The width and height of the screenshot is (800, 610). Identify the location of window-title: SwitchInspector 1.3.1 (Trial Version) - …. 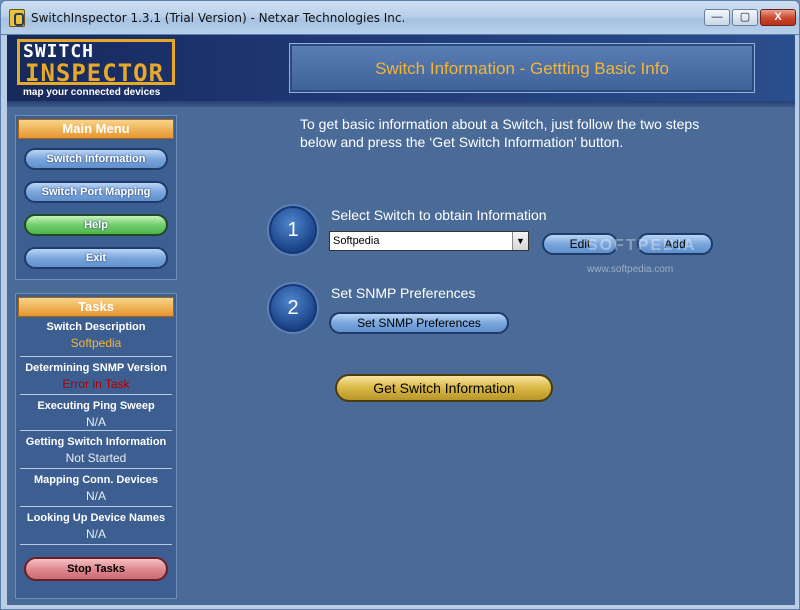
(218, 18).